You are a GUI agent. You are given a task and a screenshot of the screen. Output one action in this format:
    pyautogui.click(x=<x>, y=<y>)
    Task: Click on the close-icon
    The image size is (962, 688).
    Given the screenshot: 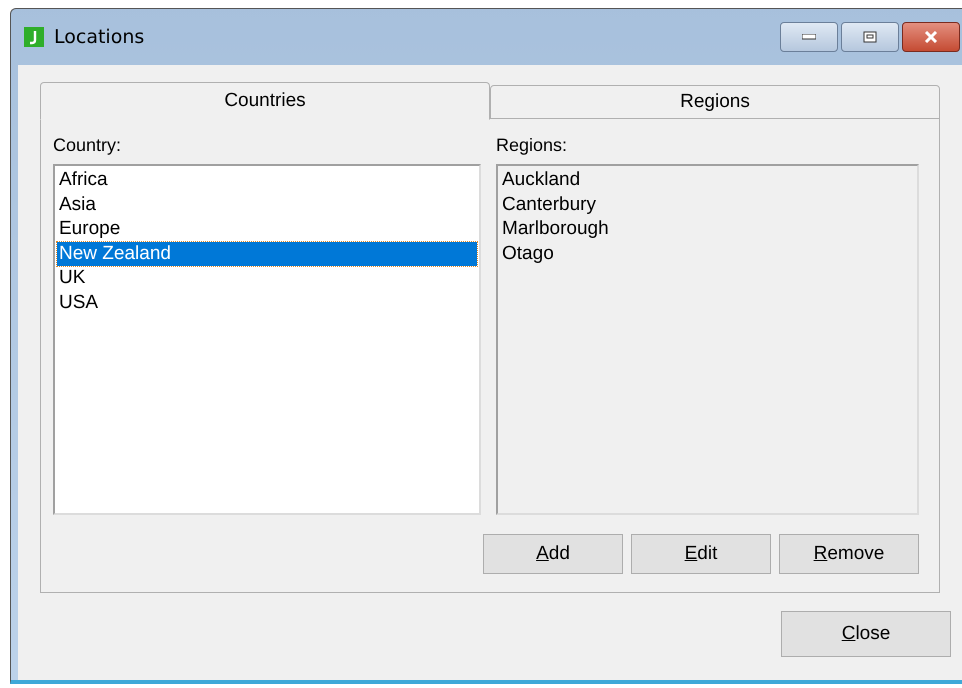 What is the action you would take?
    pyautogui.click(x=931, y=37)
    